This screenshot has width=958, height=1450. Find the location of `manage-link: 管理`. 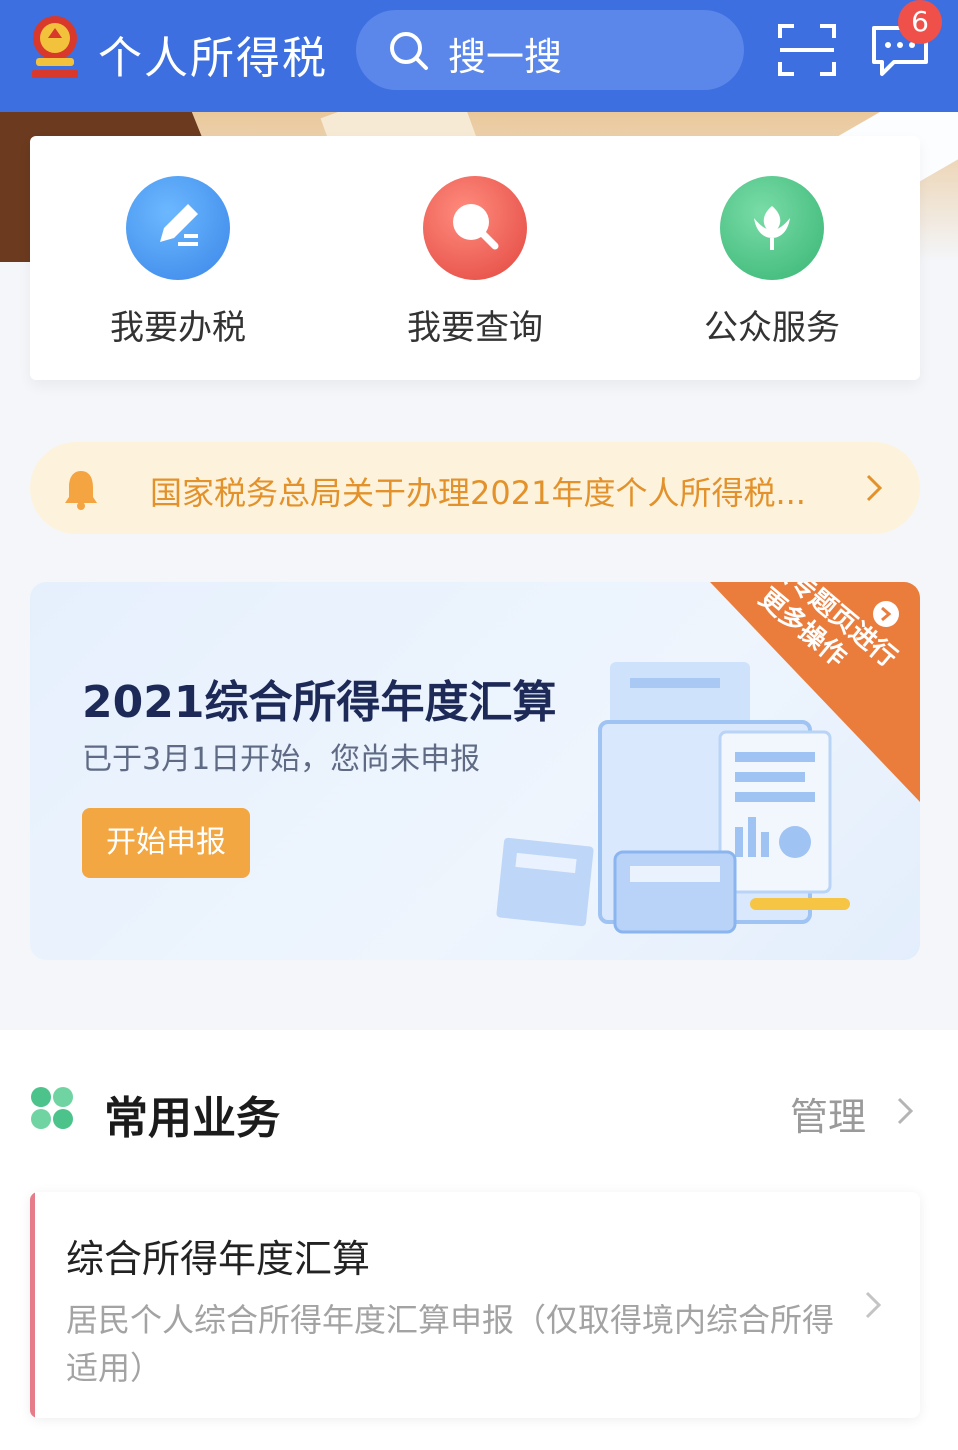

manage-link: 管理 is located at coordinates (828, 1113).